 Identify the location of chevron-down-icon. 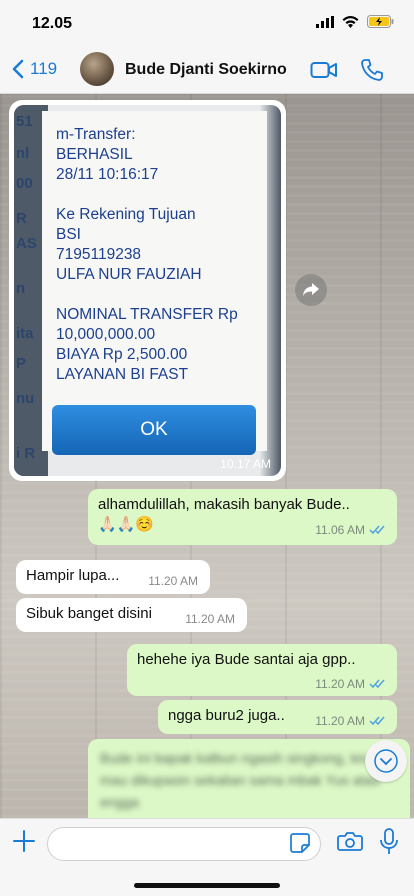
(386, 761).